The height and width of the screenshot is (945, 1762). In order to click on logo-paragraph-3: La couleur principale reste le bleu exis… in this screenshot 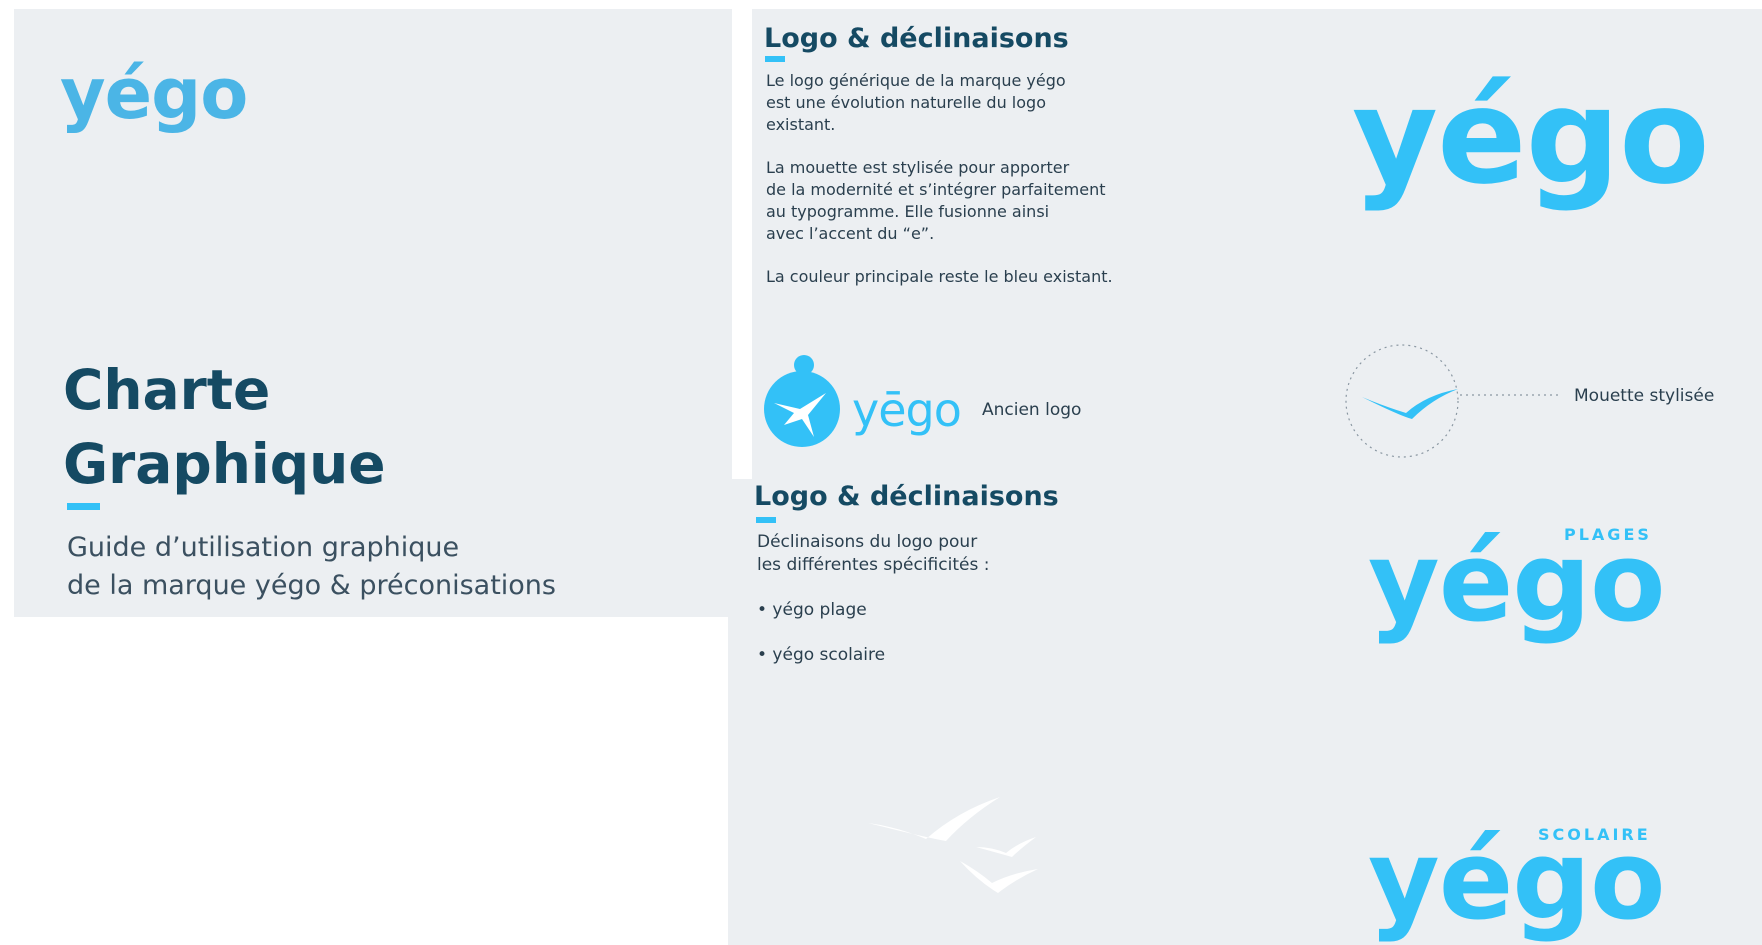, I will do `click(939, 276)`.